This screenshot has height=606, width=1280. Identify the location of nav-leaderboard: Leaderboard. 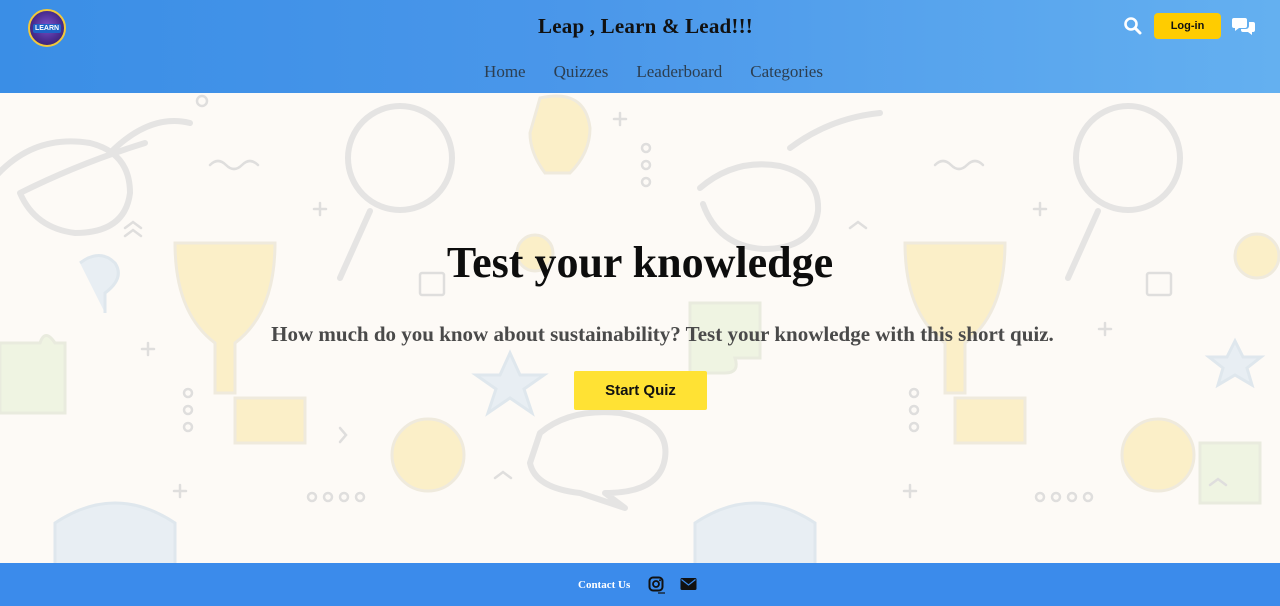
(679, 72).